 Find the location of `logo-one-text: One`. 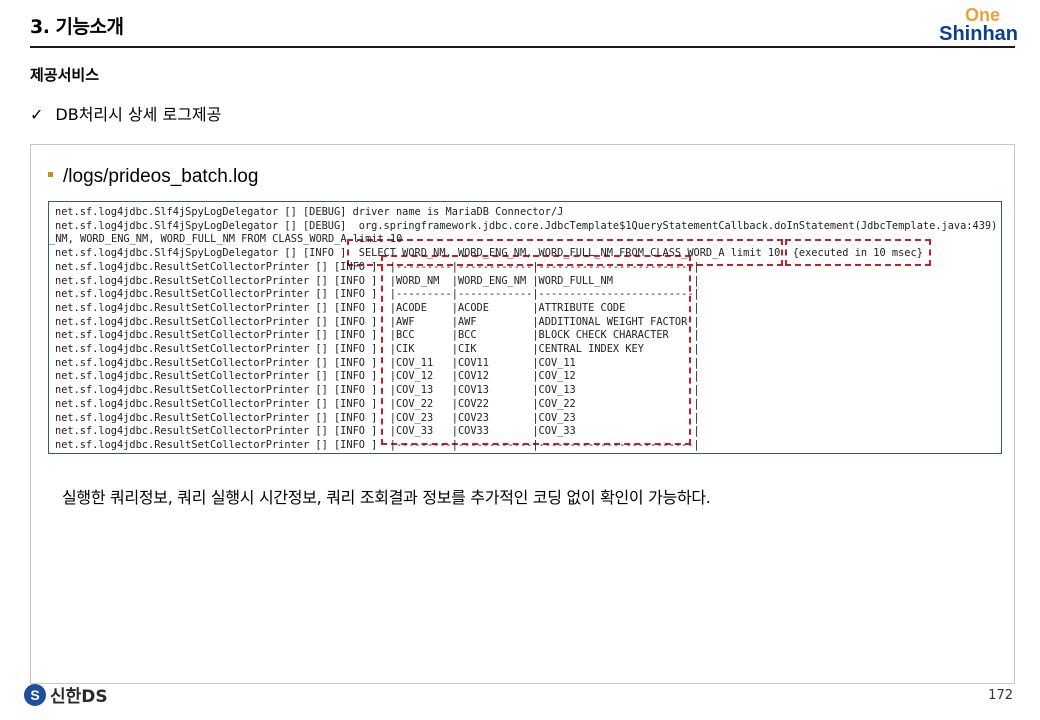

logo-one-text: One is located at coordinates (982, 15).